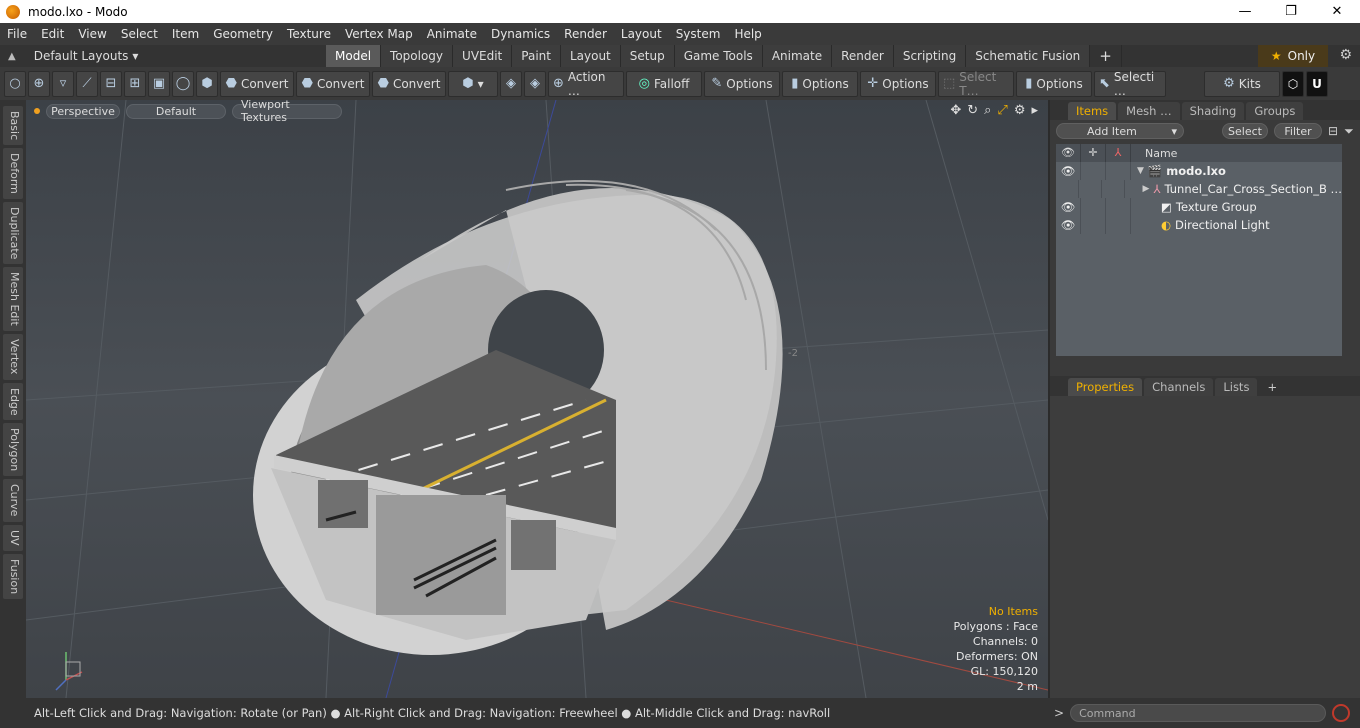  Describe the element at coordinates (207, 83) in the screenshot. I see `cube-icon: ⬢` at that location.